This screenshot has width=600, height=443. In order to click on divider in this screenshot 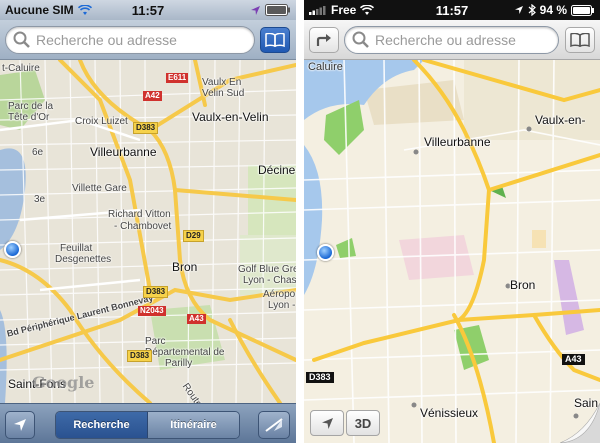, I will do `click(300, 221)`.